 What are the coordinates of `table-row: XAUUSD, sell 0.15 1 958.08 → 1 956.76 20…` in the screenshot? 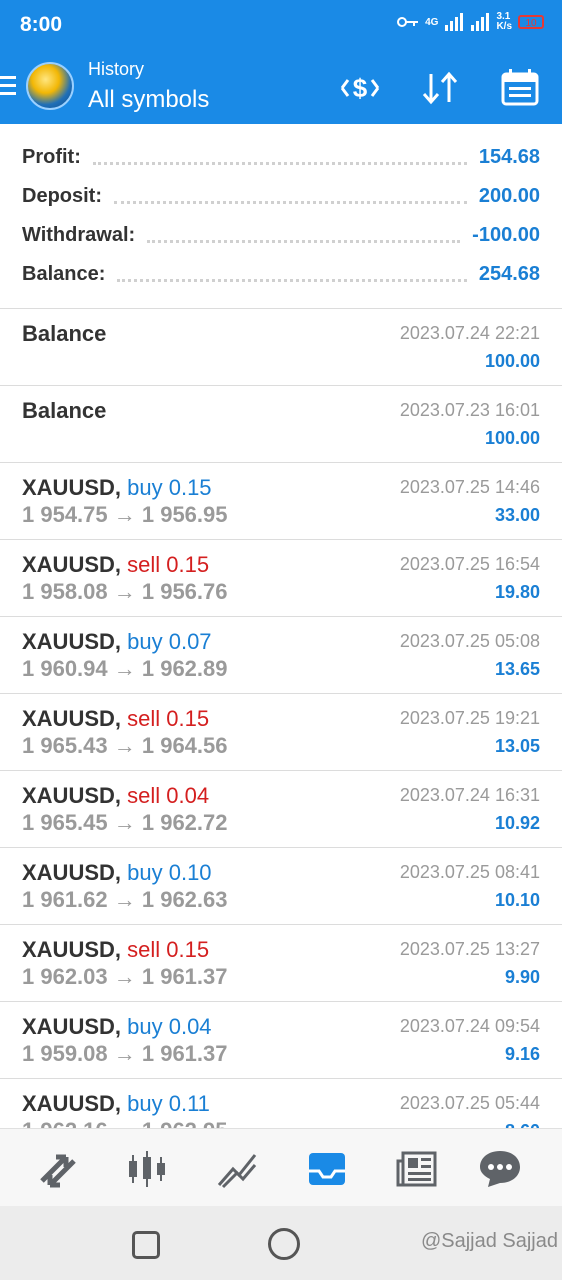 It's located at (281, 577).